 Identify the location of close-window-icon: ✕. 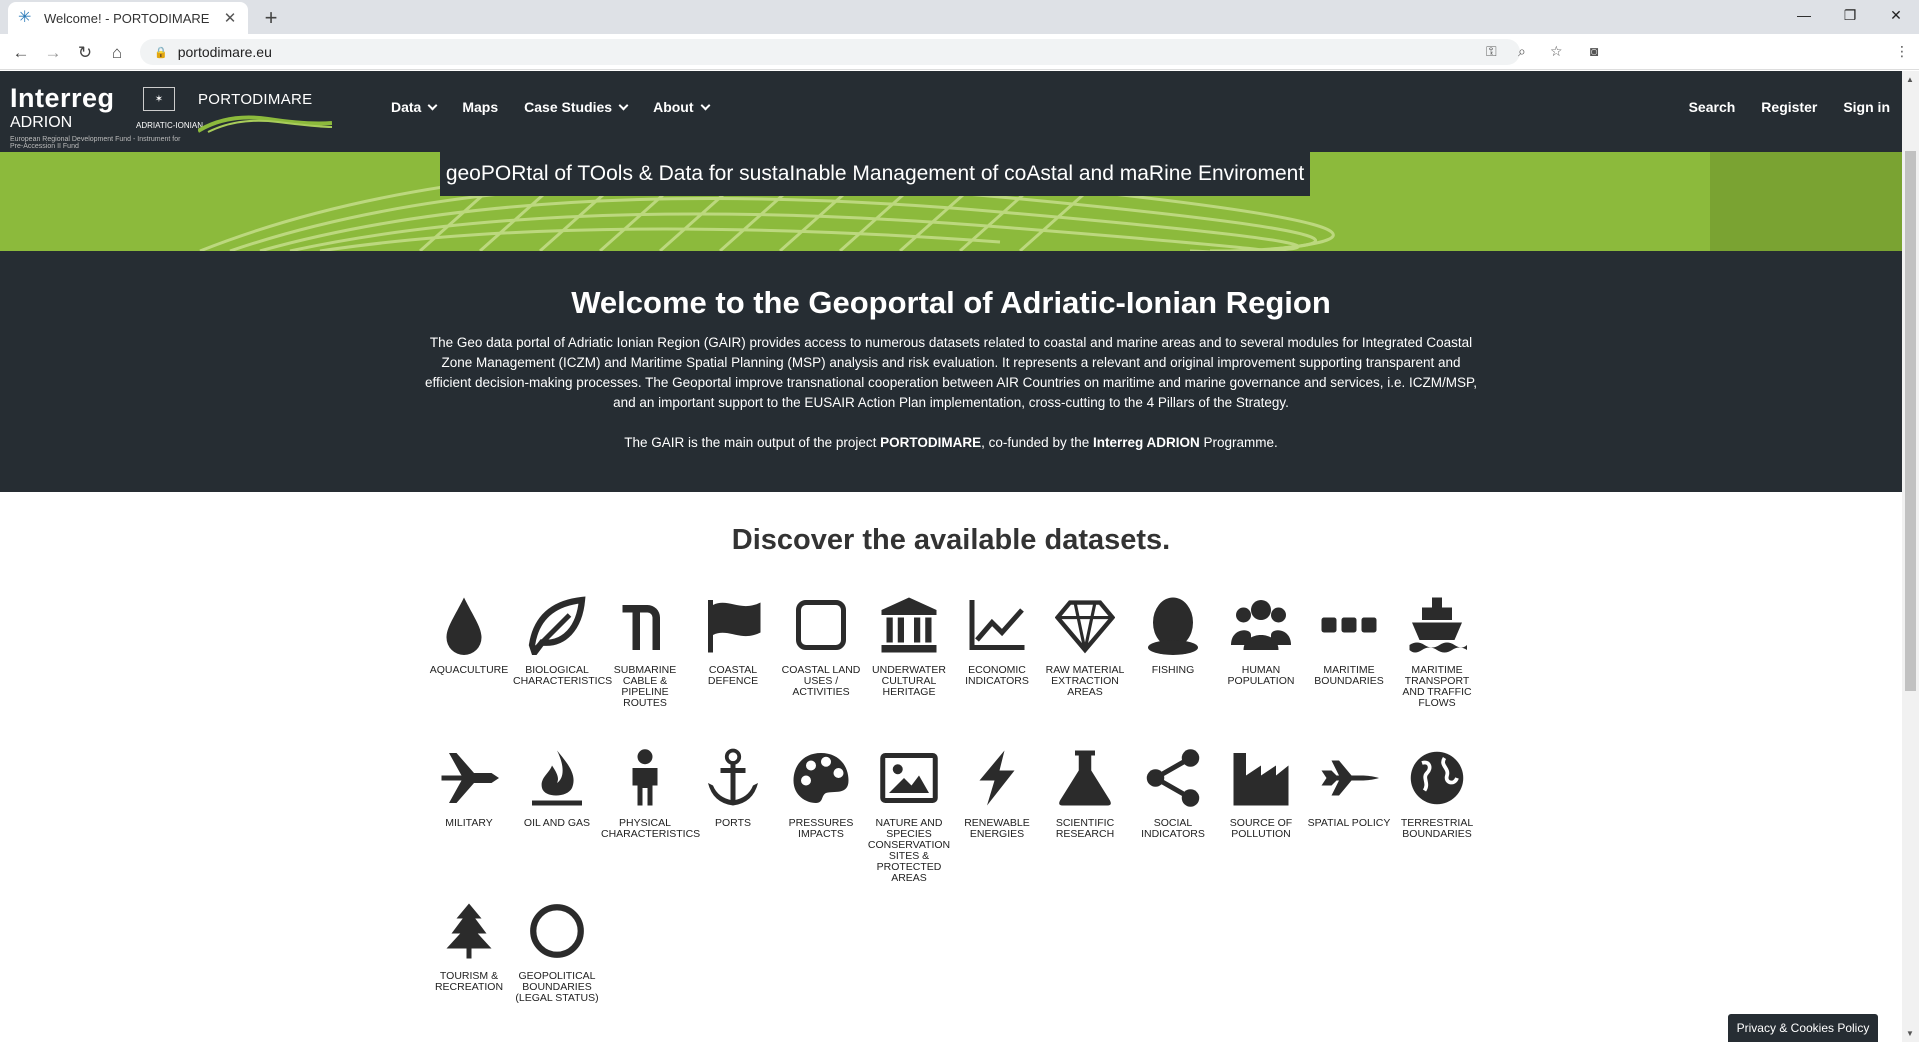
(1896, 15).